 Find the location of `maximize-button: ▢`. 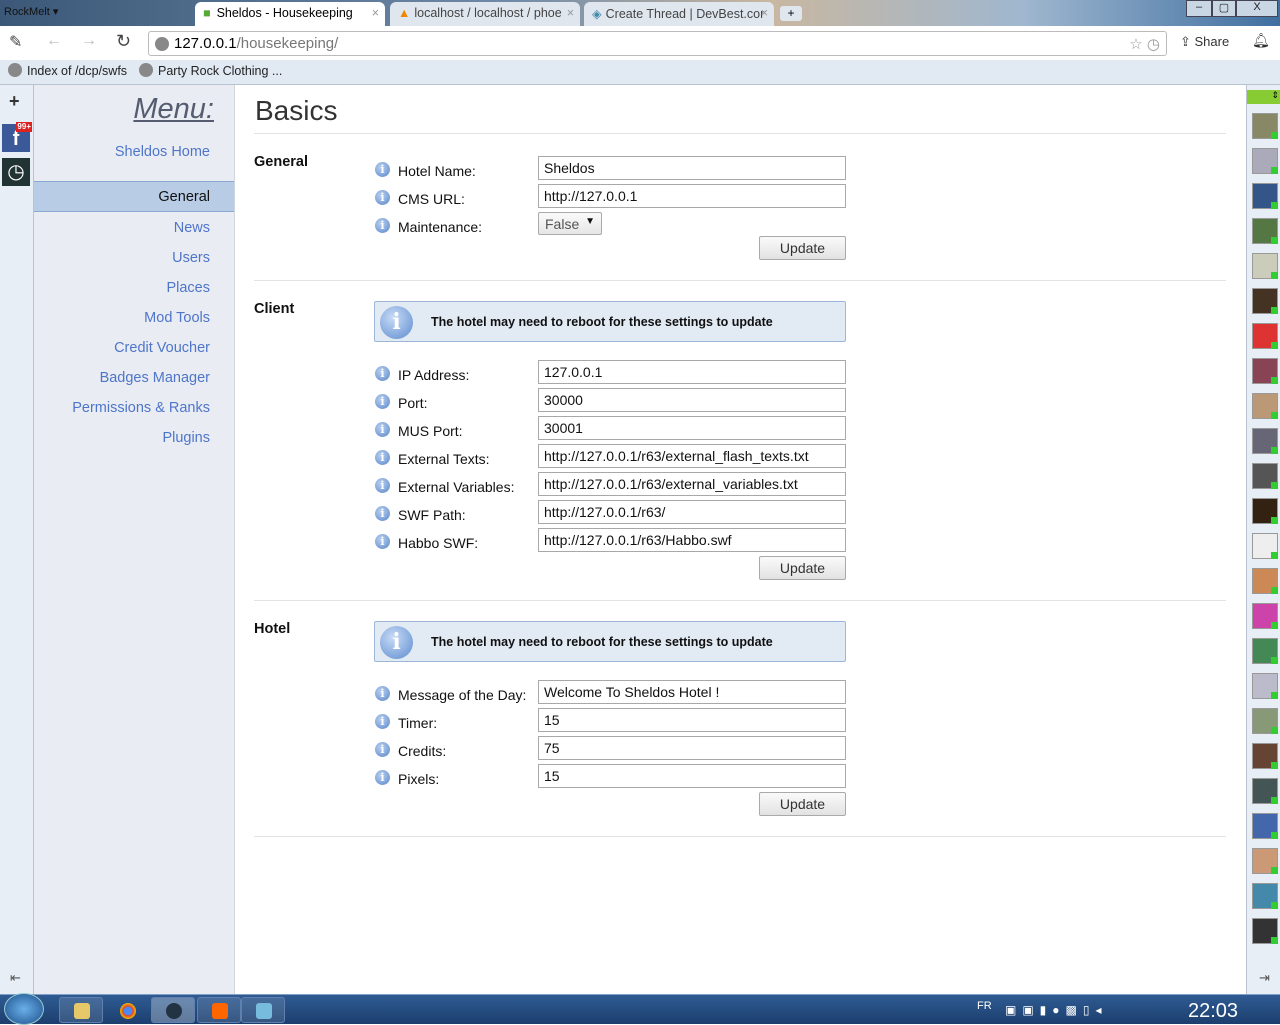

maximize-button: ▢ is located at coordinates (1224, 8).